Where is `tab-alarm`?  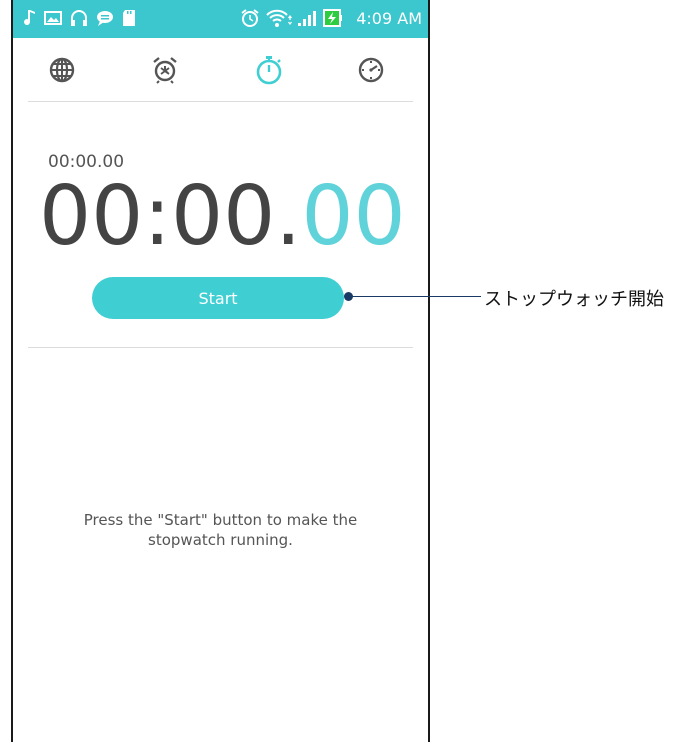 tab-alarm is located at coordinates (165, 72).